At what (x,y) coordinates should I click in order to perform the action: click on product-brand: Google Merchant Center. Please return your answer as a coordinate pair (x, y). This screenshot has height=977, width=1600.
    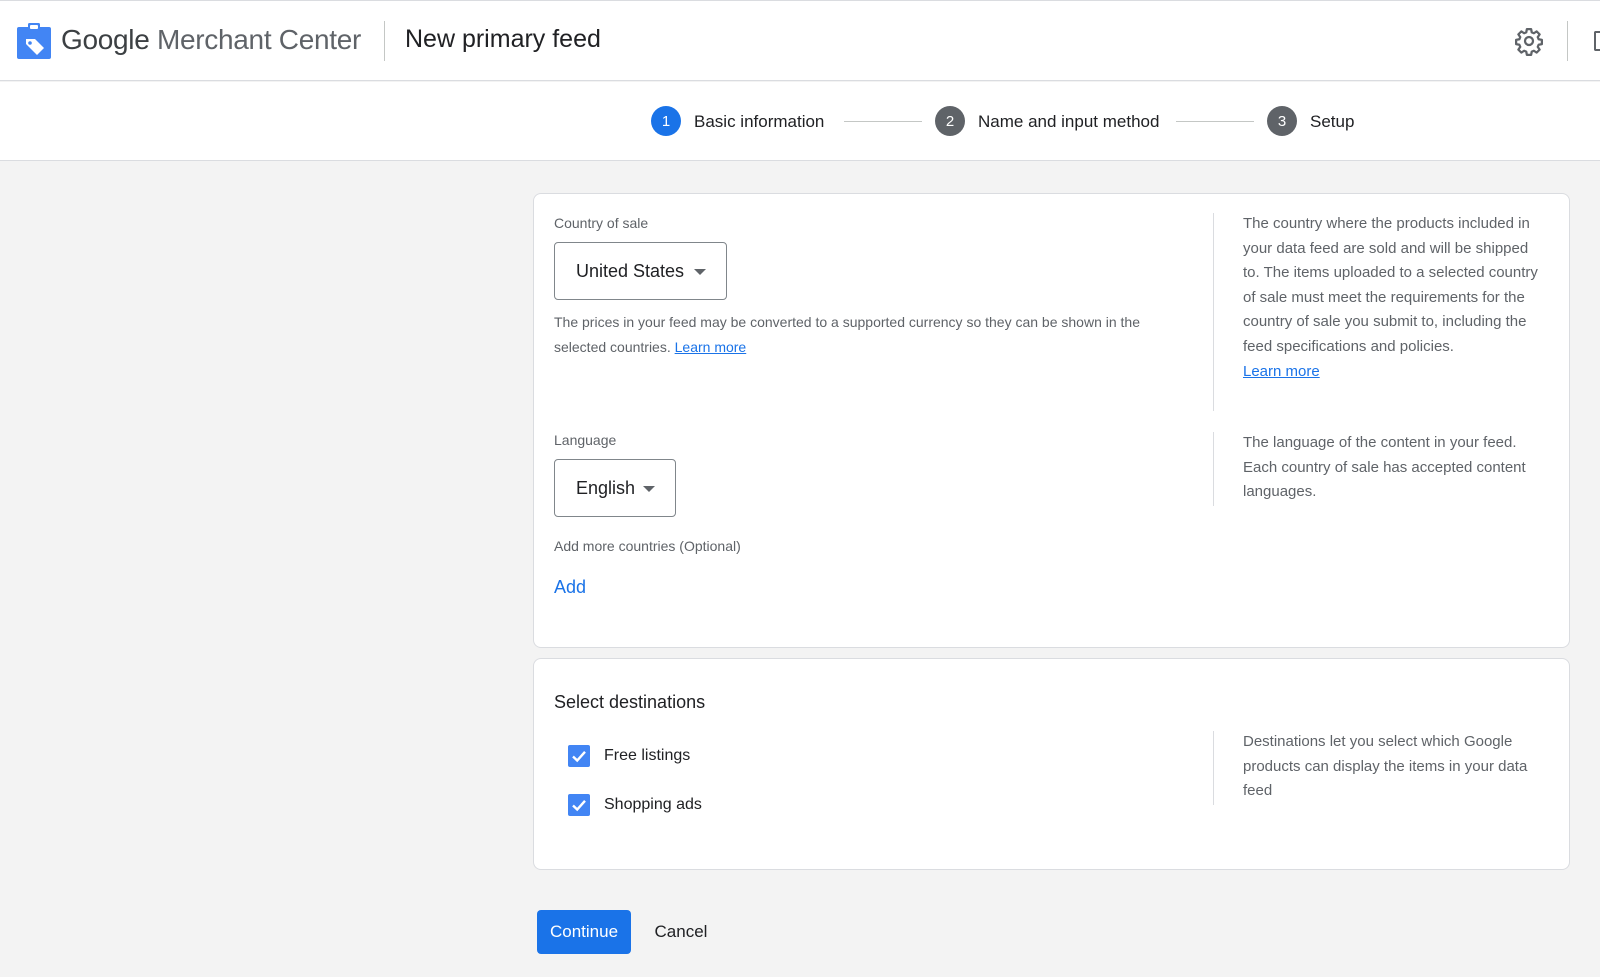
    Looking at the image, I should click on (211, 40).